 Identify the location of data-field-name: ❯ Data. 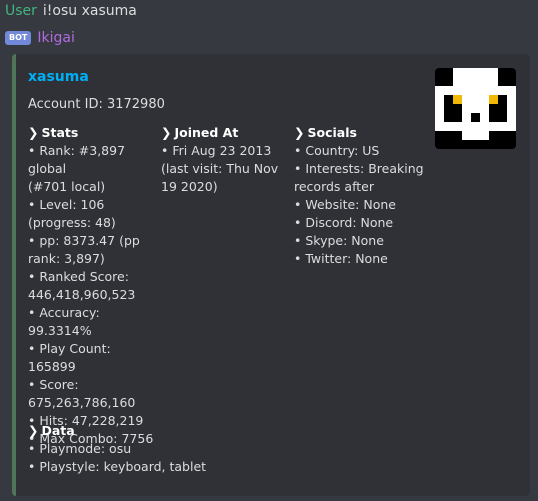
(51, 430).